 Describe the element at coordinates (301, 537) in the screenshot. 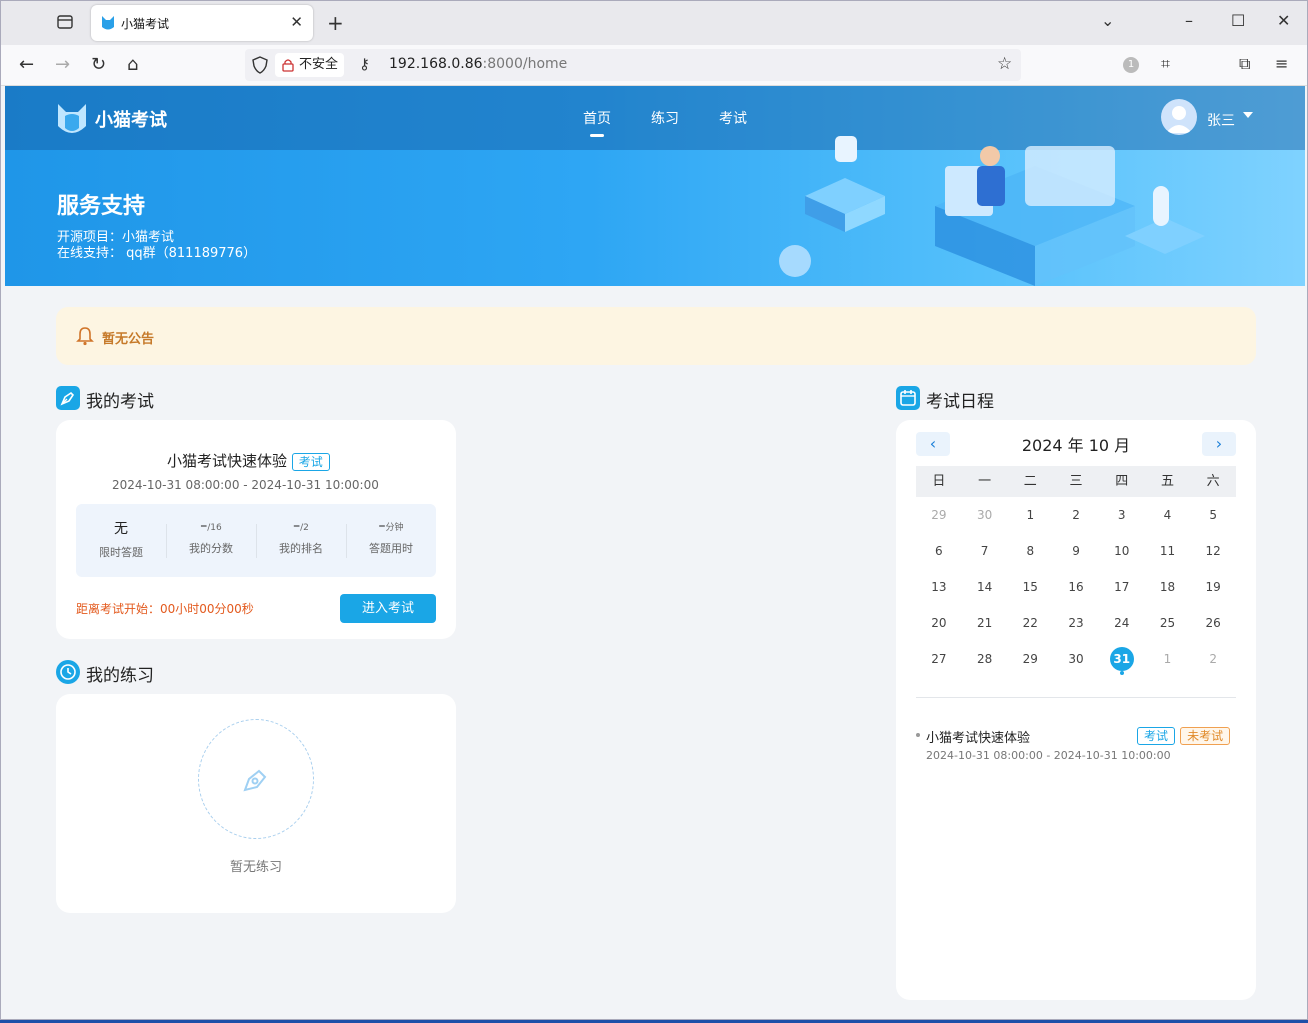

I see `stat-rank: –/2 我的排名` at that location.